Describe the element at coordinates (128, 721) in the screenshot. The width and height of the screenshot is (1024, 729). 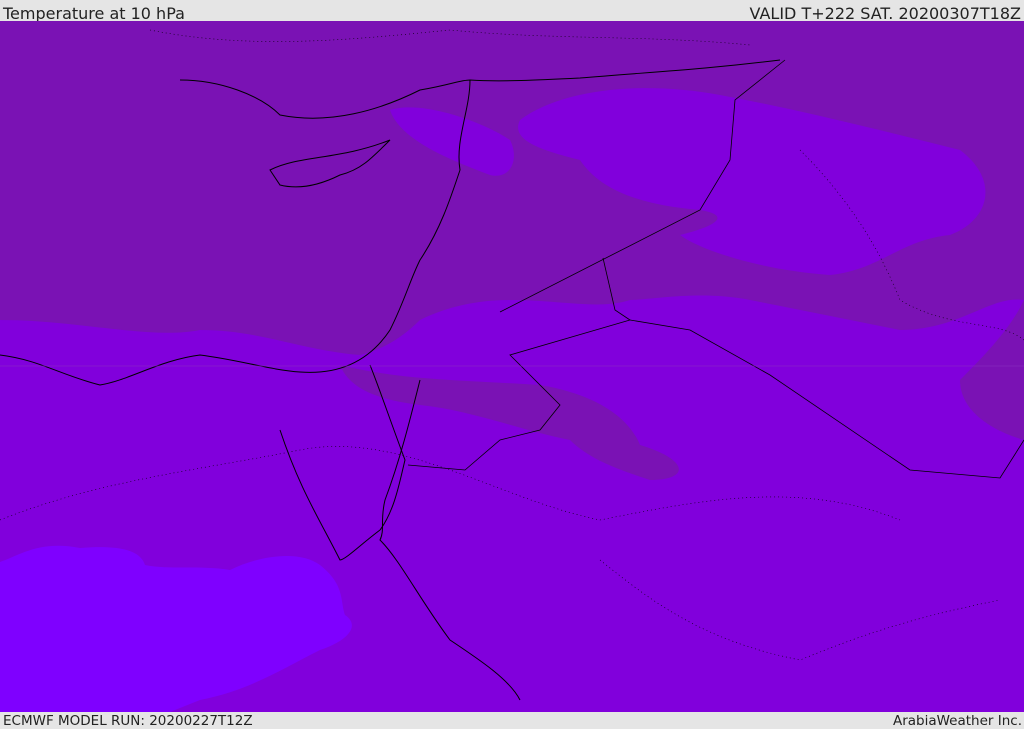
I see `model-run: ECMWF MODEL RUN: 20200227T12Z` at that location.